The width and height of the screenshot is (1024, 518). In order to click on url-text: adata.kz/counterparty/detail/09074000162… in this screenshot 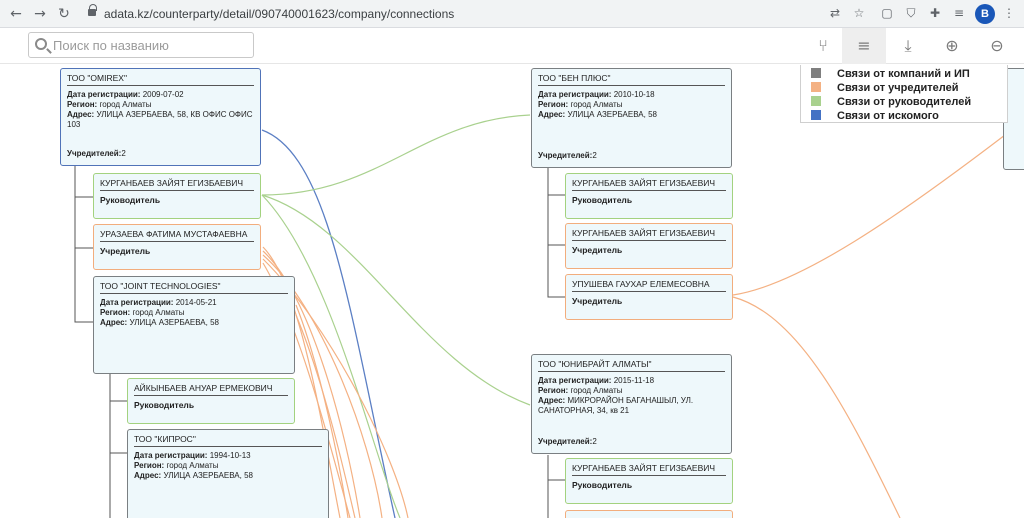, I will do `click(279, 14)`.